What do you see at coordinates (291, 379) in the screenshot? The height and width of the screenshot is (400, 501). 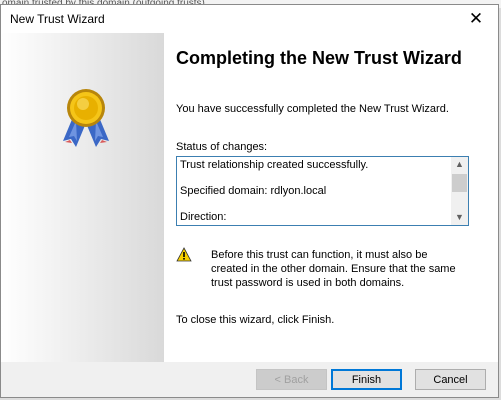 I see `back-button: < Back` at bounding box center [291, 379].